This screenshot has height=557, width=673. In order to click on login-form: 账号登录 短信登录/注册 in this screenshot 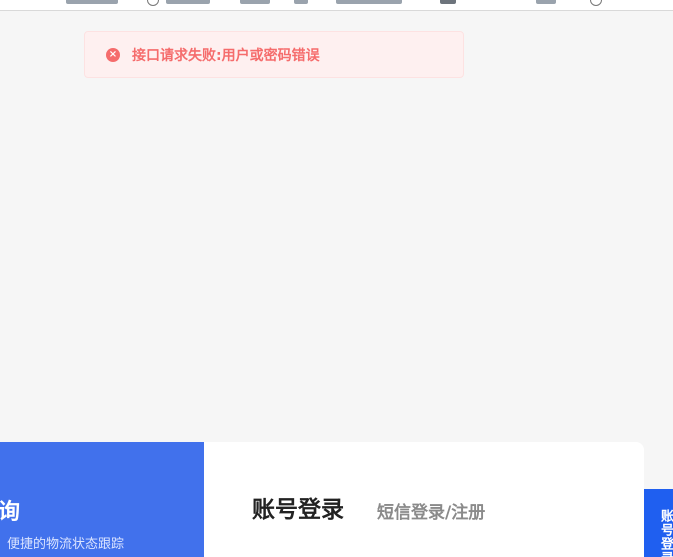, I will do `click(424, 499)`.